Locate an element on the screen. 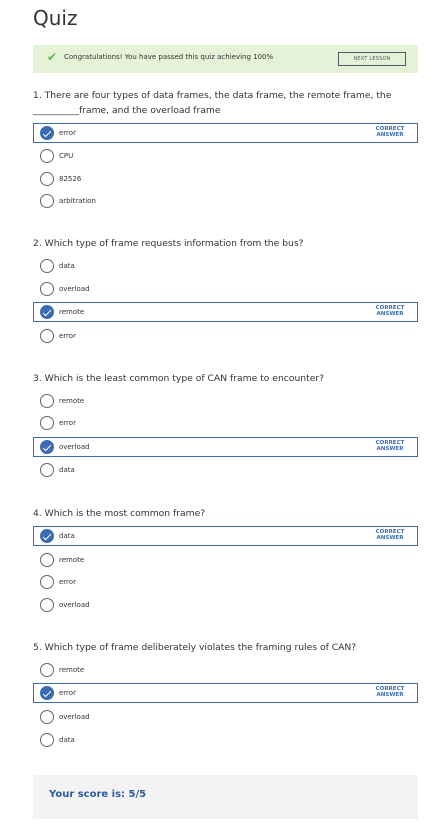 Image resolution: width=434 pixels, height=833 pixels. q1-option-4: arbitration is located at coordinates (225, 201).